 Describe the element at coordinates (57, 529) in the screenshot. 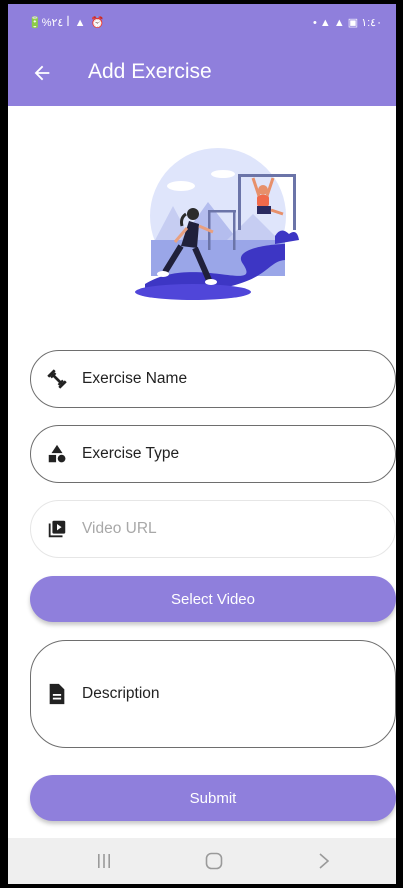

I see `video-library-icon` at that location.